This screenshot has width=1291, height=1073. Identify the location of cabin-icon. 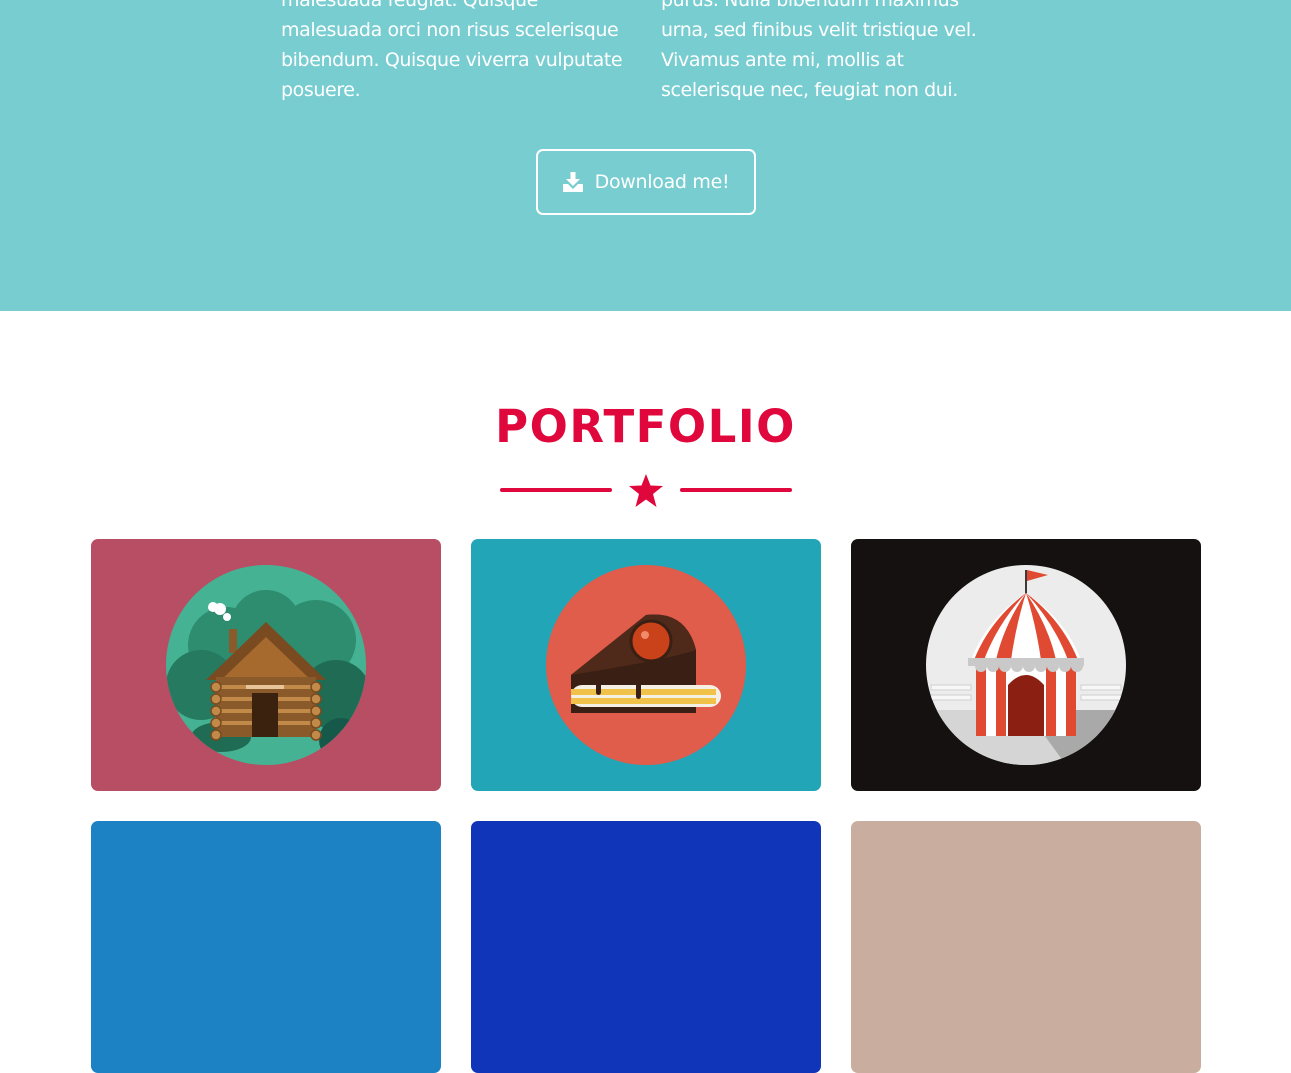
(266, 665).